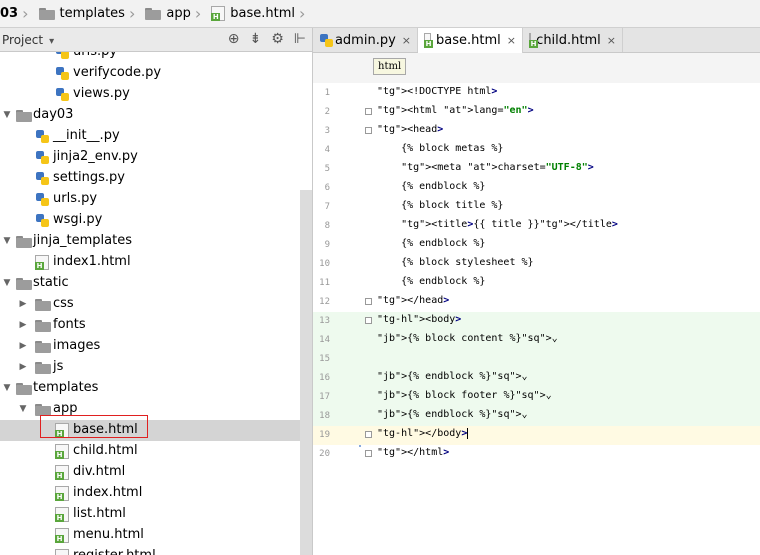  I want to click on tree-item: views.py, so click(156, 94).